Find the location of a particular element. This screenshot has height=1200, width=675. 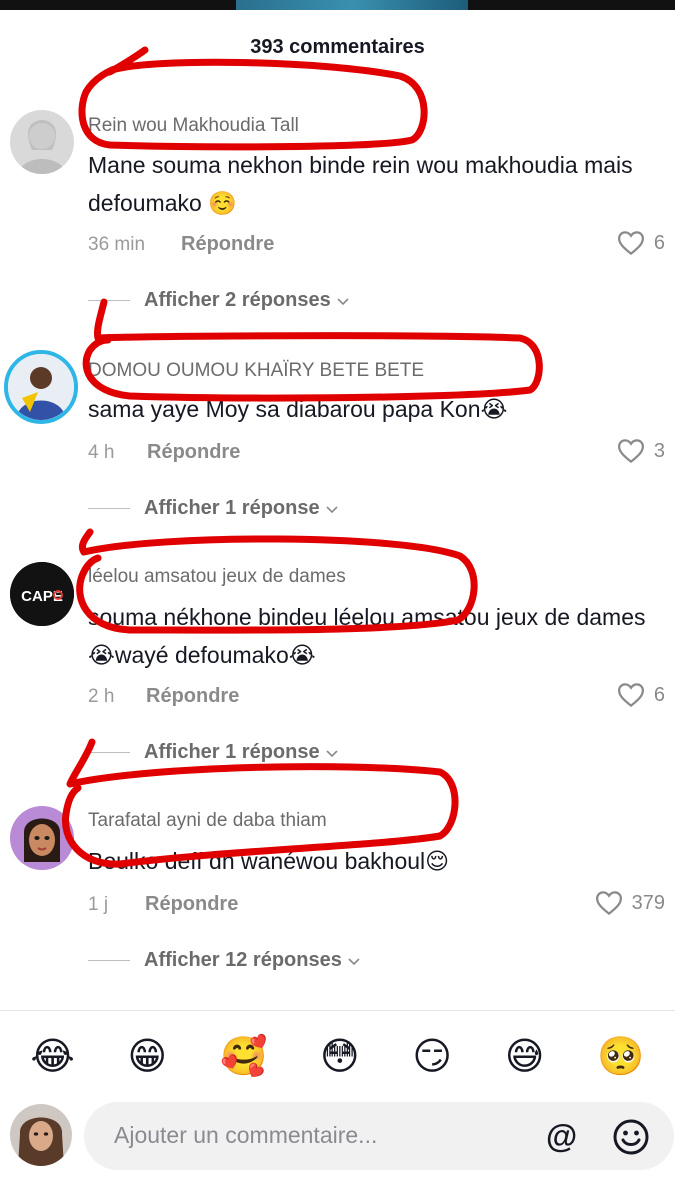

video-strip is located at coordinates (337, 5).